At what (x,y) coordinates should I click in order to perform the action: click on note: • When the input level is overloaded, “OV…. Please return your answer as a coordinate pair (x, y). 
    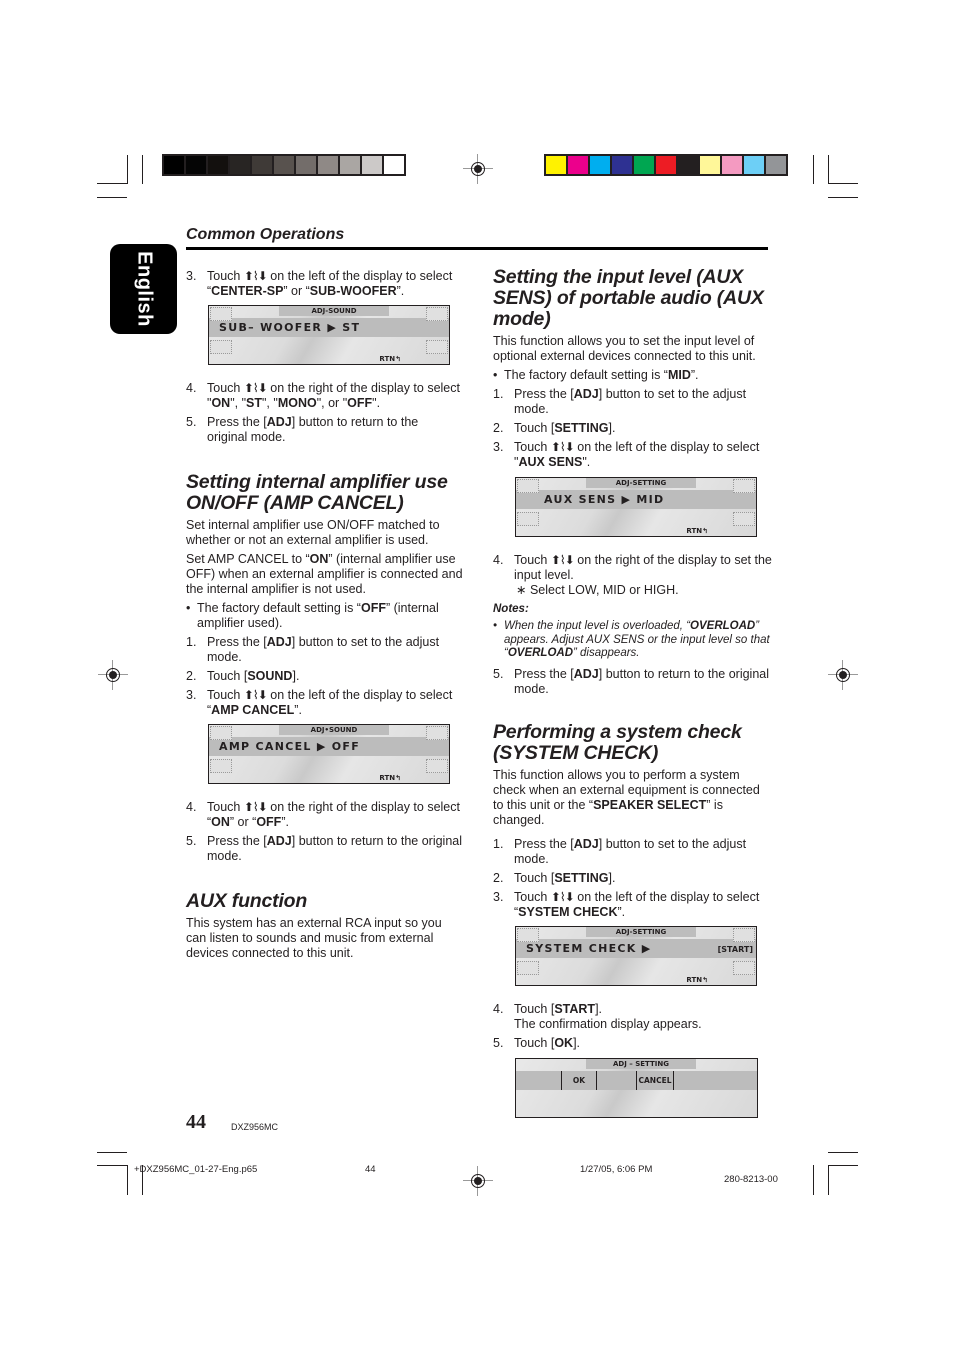
    Looking at the image, I should click on (631, 639).